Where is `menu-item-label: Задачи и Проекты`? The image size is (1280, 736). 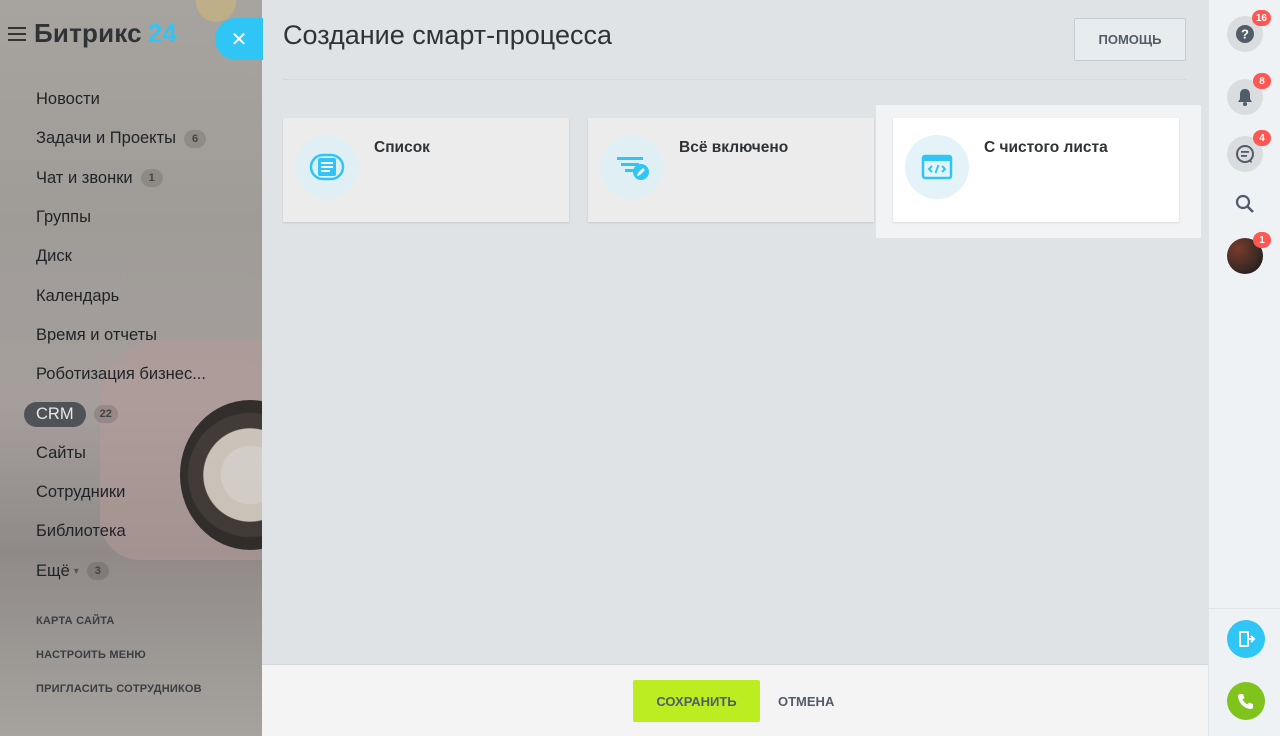
menu-item-label: Задачи и Проекты is located at coordinates (106, 138).